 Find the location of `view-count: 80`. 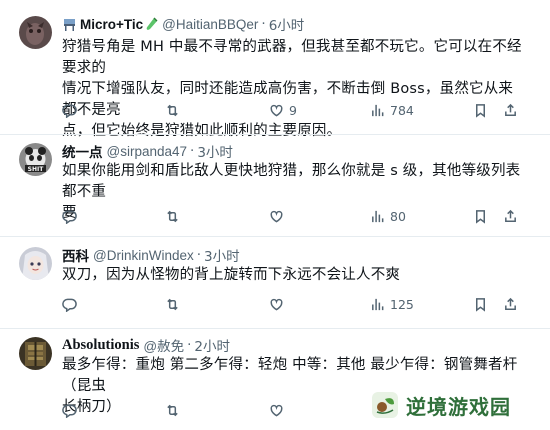

view-count: 80 is located at coordinates (398, 216).